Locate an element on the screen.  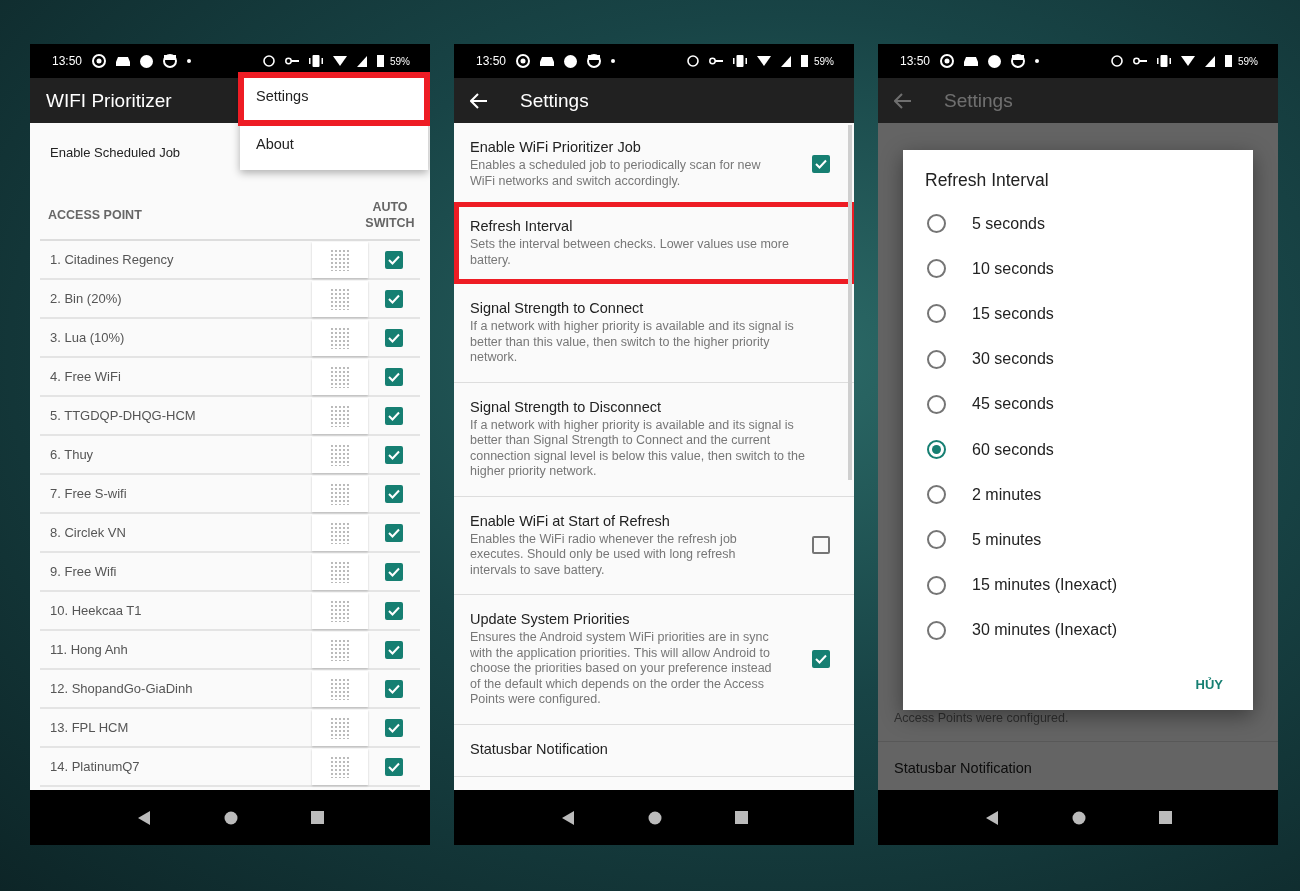
option-label: 5 minutes is located at coordinates (1007, 539).